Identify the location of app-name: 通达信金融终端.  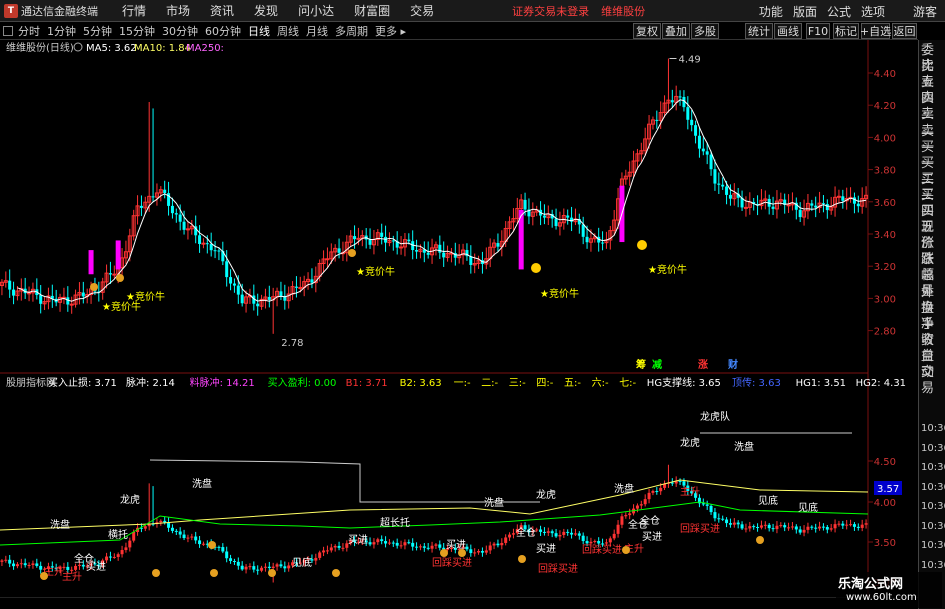
(59, 11).